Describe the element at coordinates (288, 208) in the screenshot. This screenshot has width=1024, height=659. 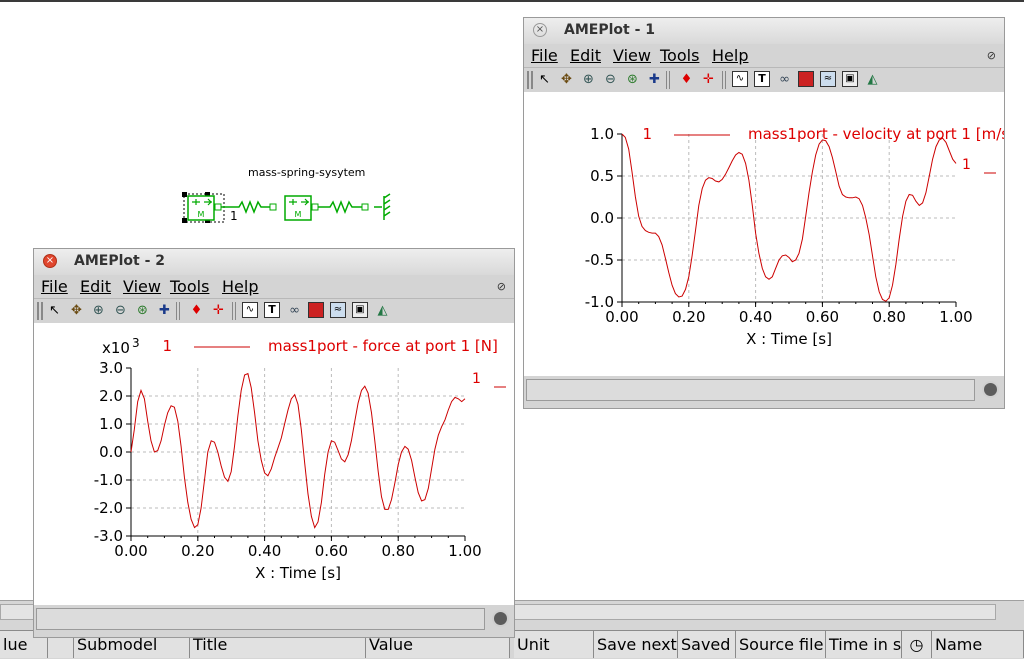
I see `mass-spring-schematic: M 1 M` at that location.